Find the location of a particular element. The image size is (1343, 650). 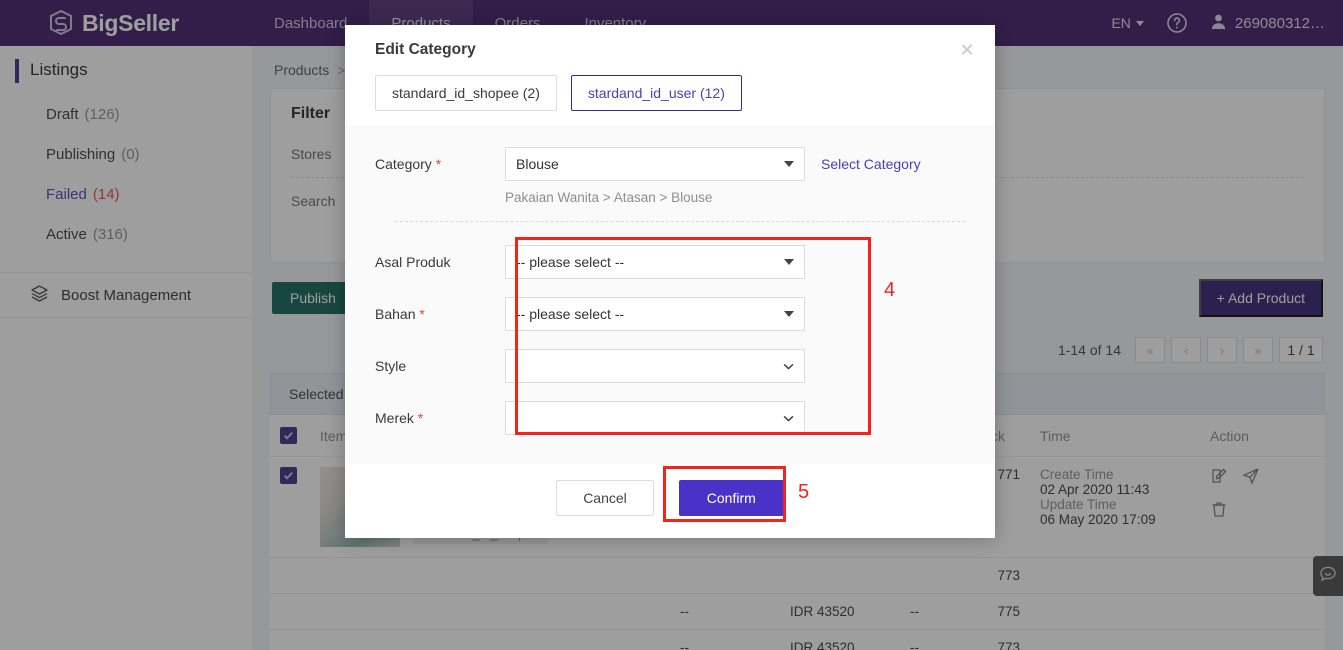

asal-produk-label: Asal Produk is located at coordinates (440, 262).